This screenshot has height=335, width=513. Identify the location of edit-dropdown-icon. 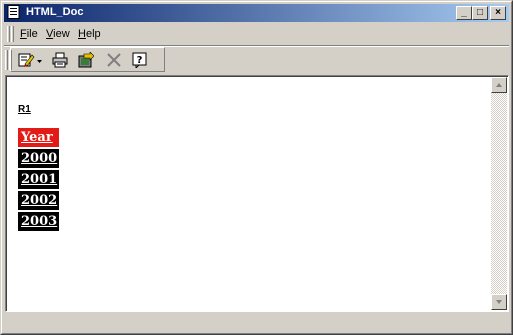
(30, 60).